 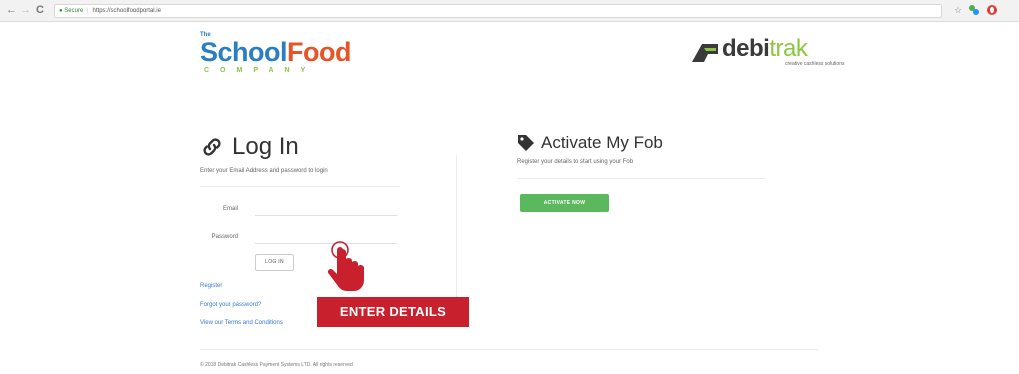 I want to click on debitrak-trak-text: trak, so click(x=788, y=48).